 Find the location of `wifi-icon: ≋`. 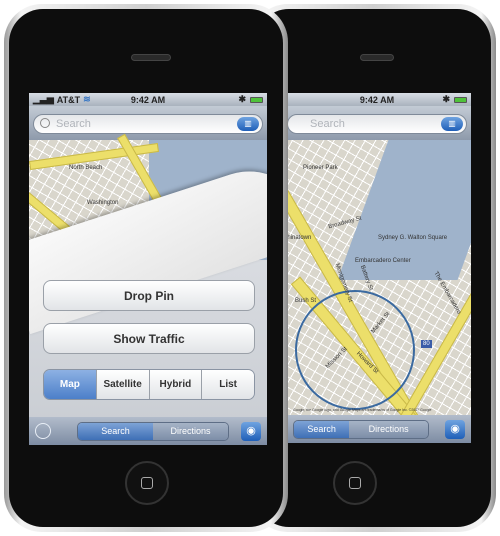

wifi-icon: ≋ is located at coordinates (87, 99).